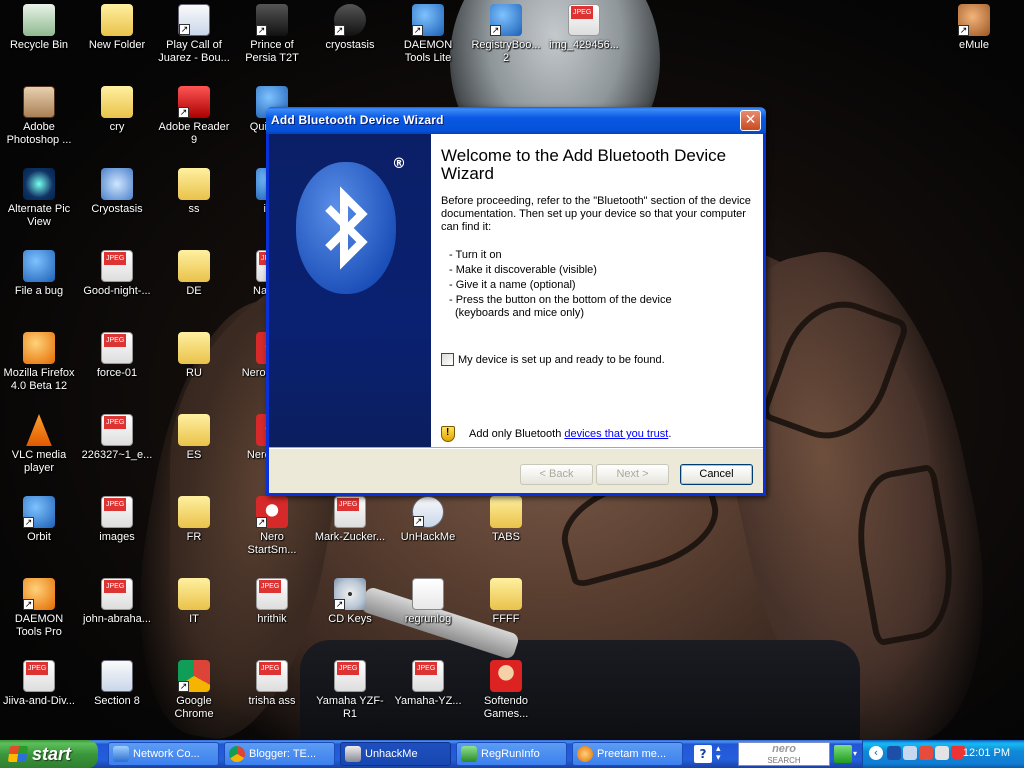 The height and width of the screenshot is (768, 1024). What do you see at coordinates (910, 753) in the screenshot?
I see `network-tray-icon` at bounding box center [910, 753].